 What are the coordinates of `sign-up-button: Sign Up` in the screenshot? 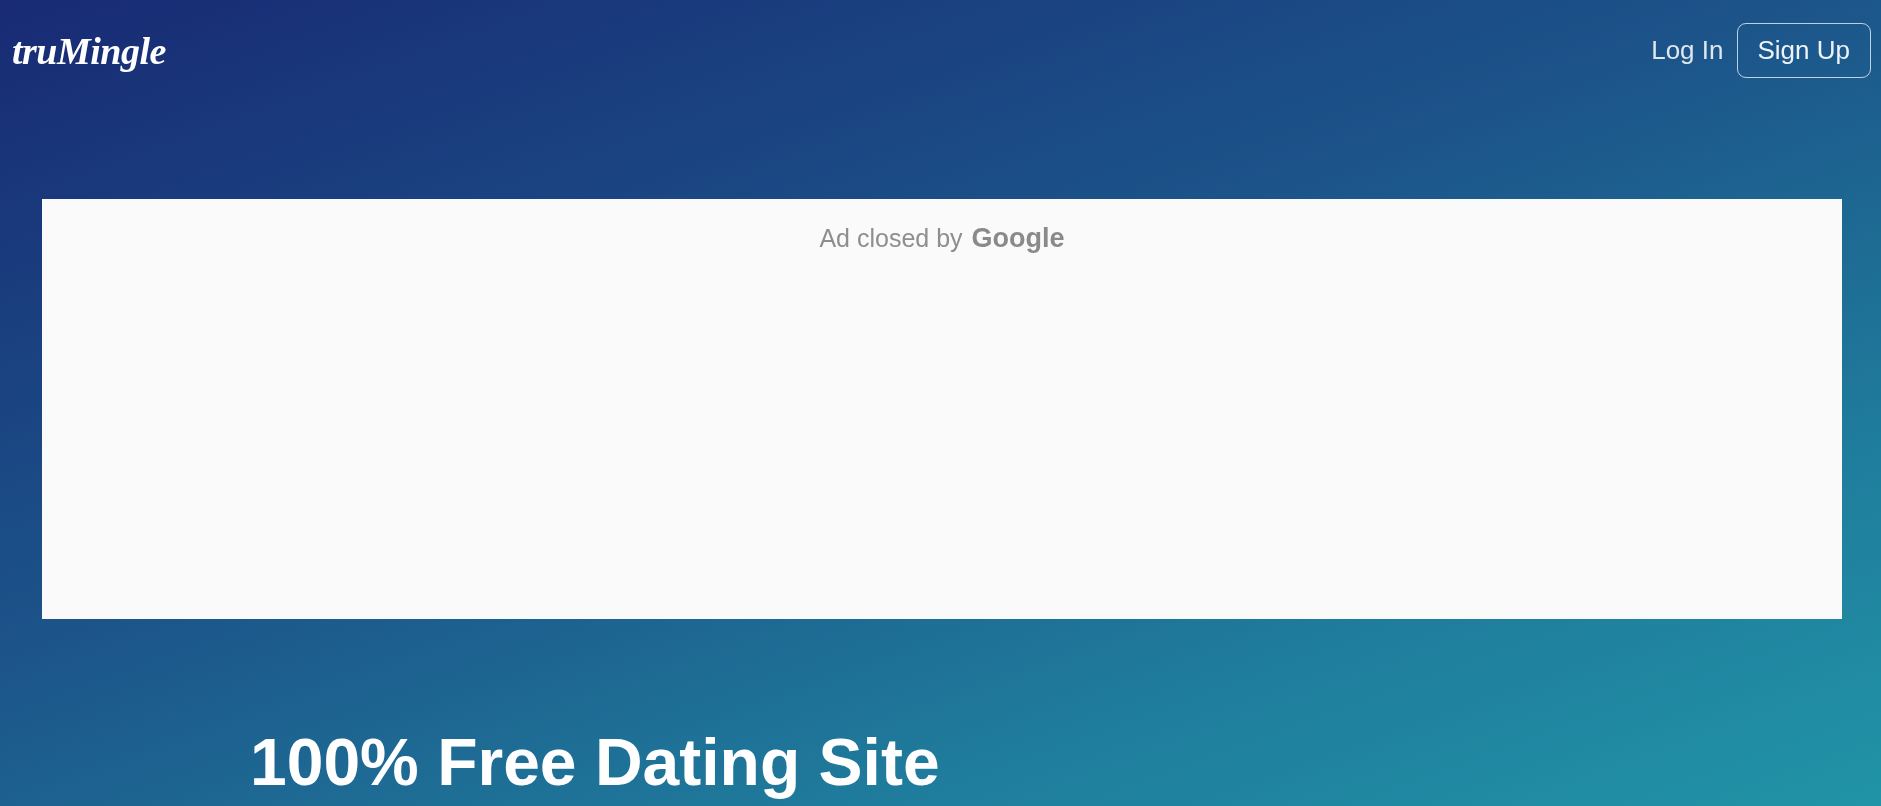 It's located at (1803, 50).